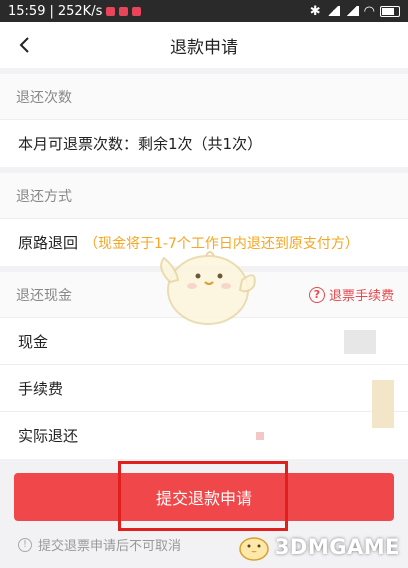 Image resolution: width=408 pixels, height=568 pixels. What do you see at coordinates (204, 196) in the screenshot?
I see `refund-method-header: 退还方式` at bounding box center [204, 196].